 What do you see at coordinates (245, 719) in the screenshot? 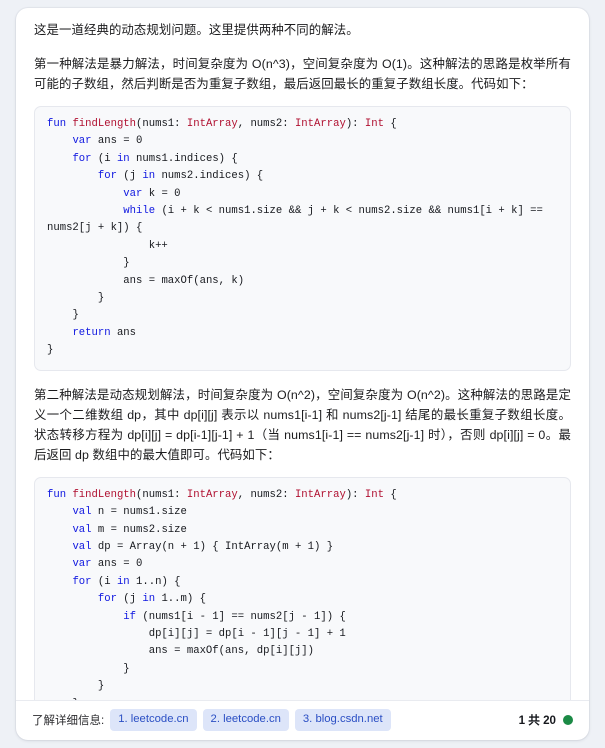
I see `source-link-2: 2. leetcode.cn` at bounding box center [245, 719].